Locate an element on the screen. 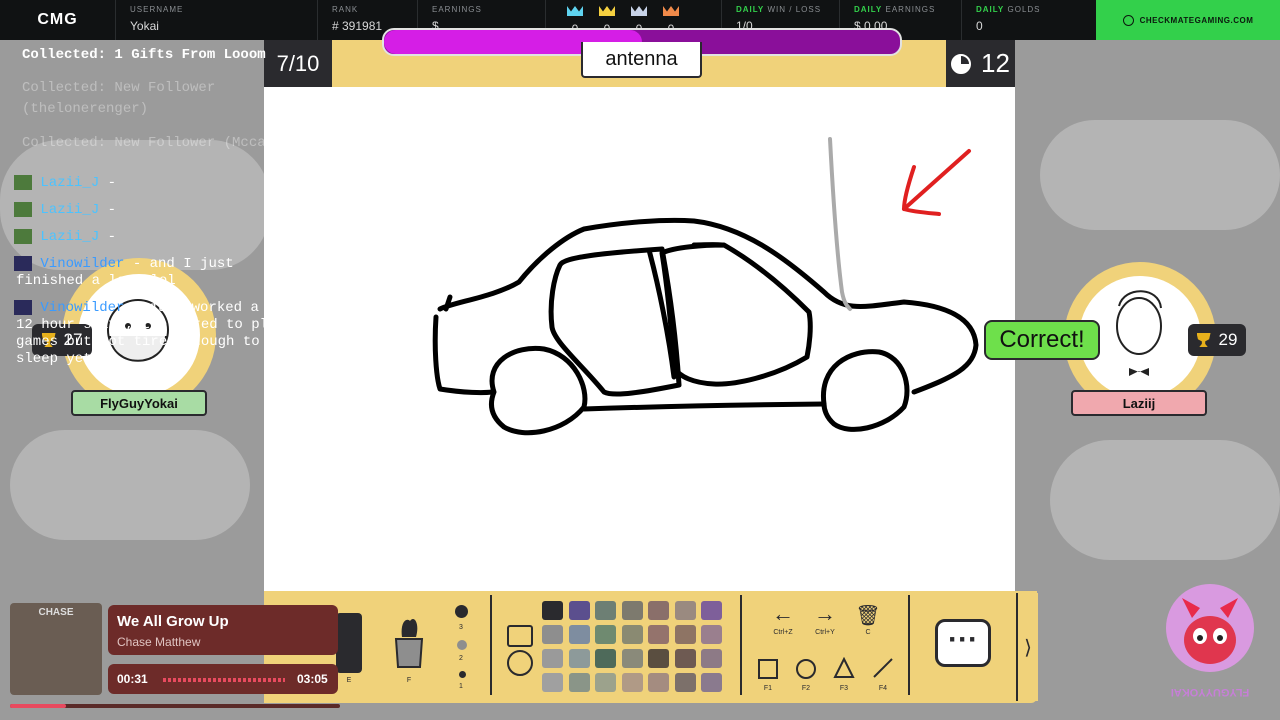  rank-label: RANK is located at coordinates (345, 9).